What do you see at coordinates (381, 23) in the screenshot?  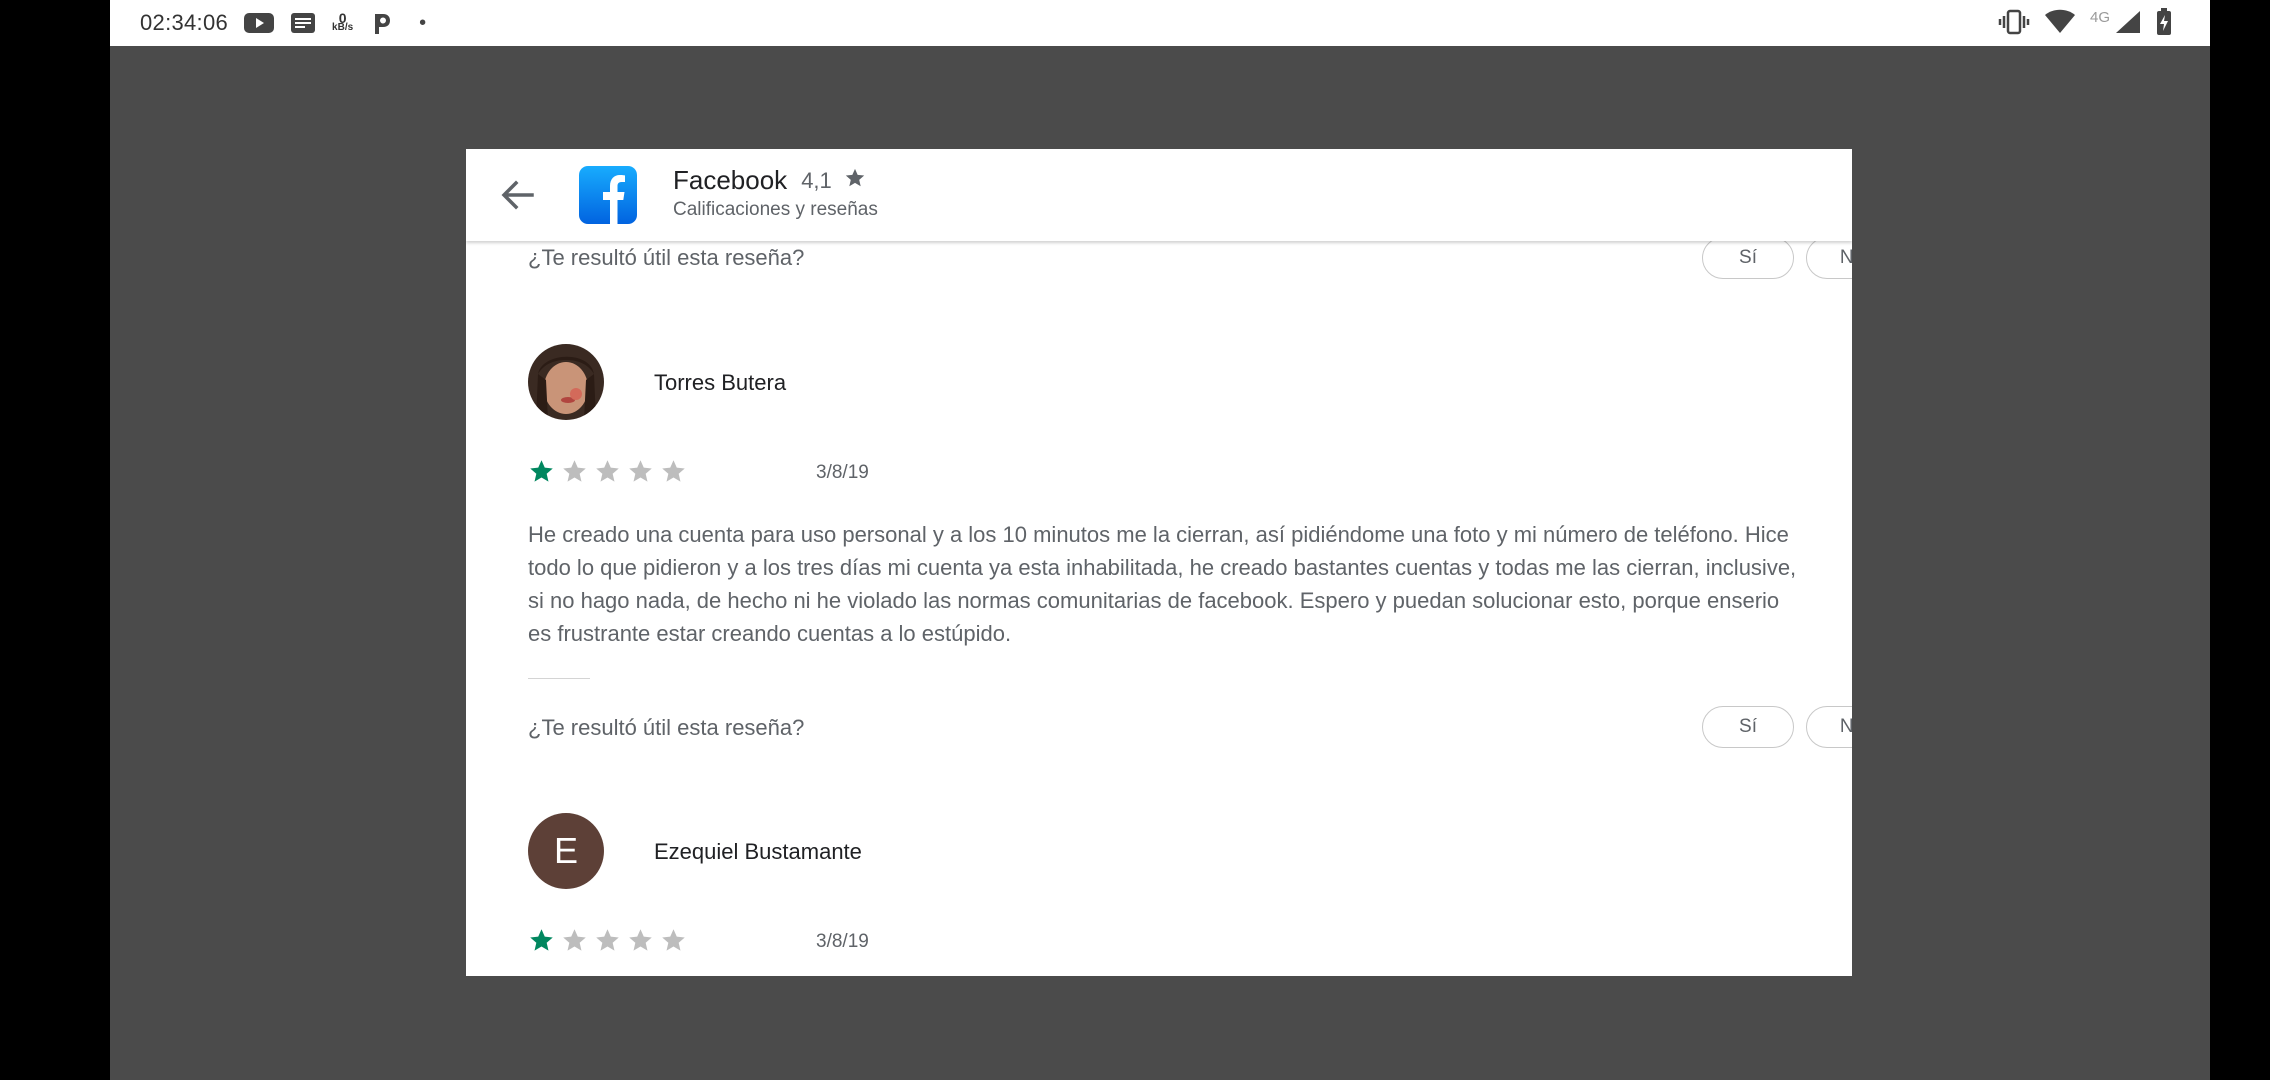 I see `p-app-icon` at bounding box center [381, 23].